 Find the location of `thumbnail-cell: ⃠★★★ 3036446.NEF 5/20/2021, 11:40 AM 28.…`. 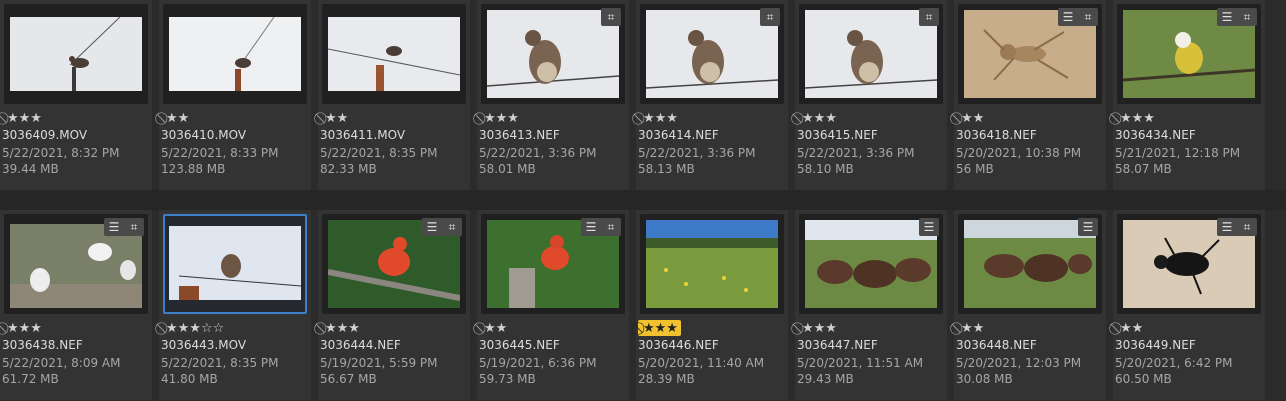

thumbnail-cell: ⃠★★★ 3036446.NEF 5/20/2021, 11:40 AM 28.… is located at coordinates (712, 305).